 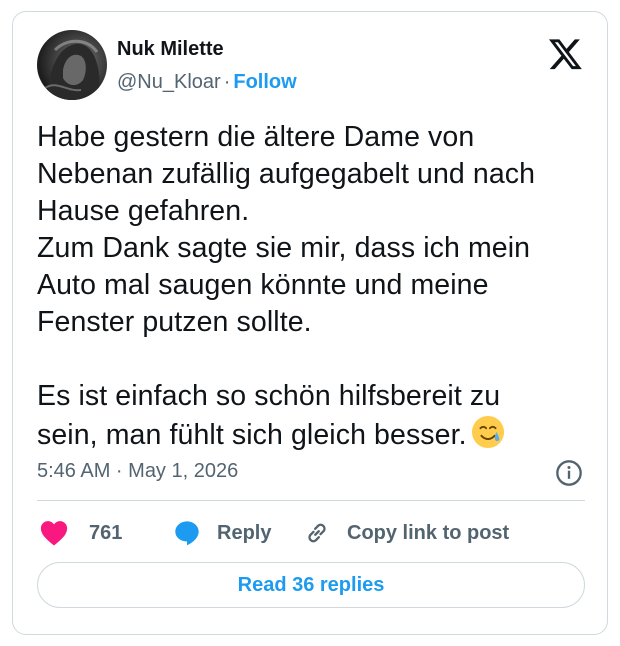 I want to click on post-line: Zum Dank sagte sie mir, dass ich mein, so click(x=284, y=248).